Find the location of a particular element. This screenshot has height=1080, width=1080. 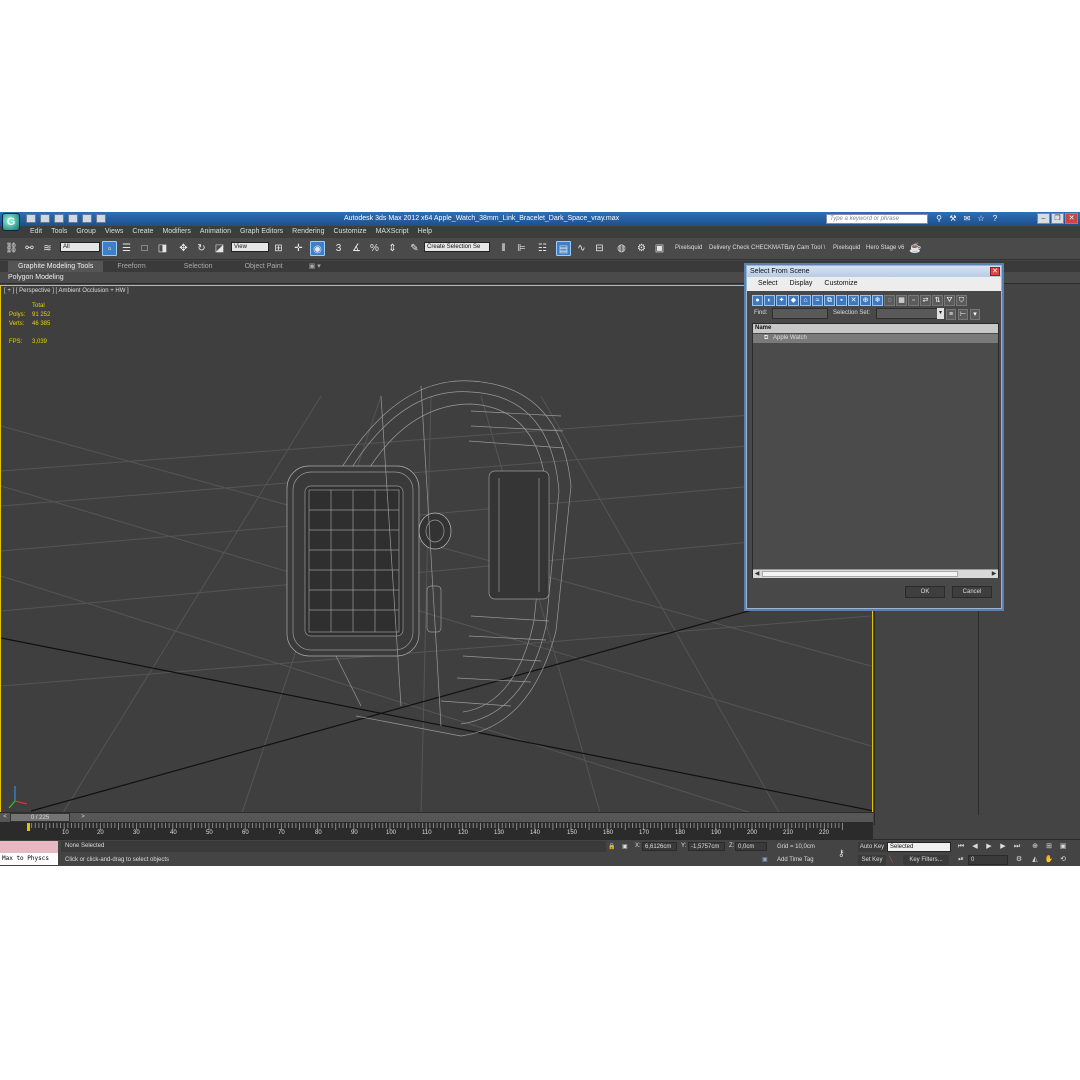

scroll-left-icon: ◀ is located at coordinates (757, 574).